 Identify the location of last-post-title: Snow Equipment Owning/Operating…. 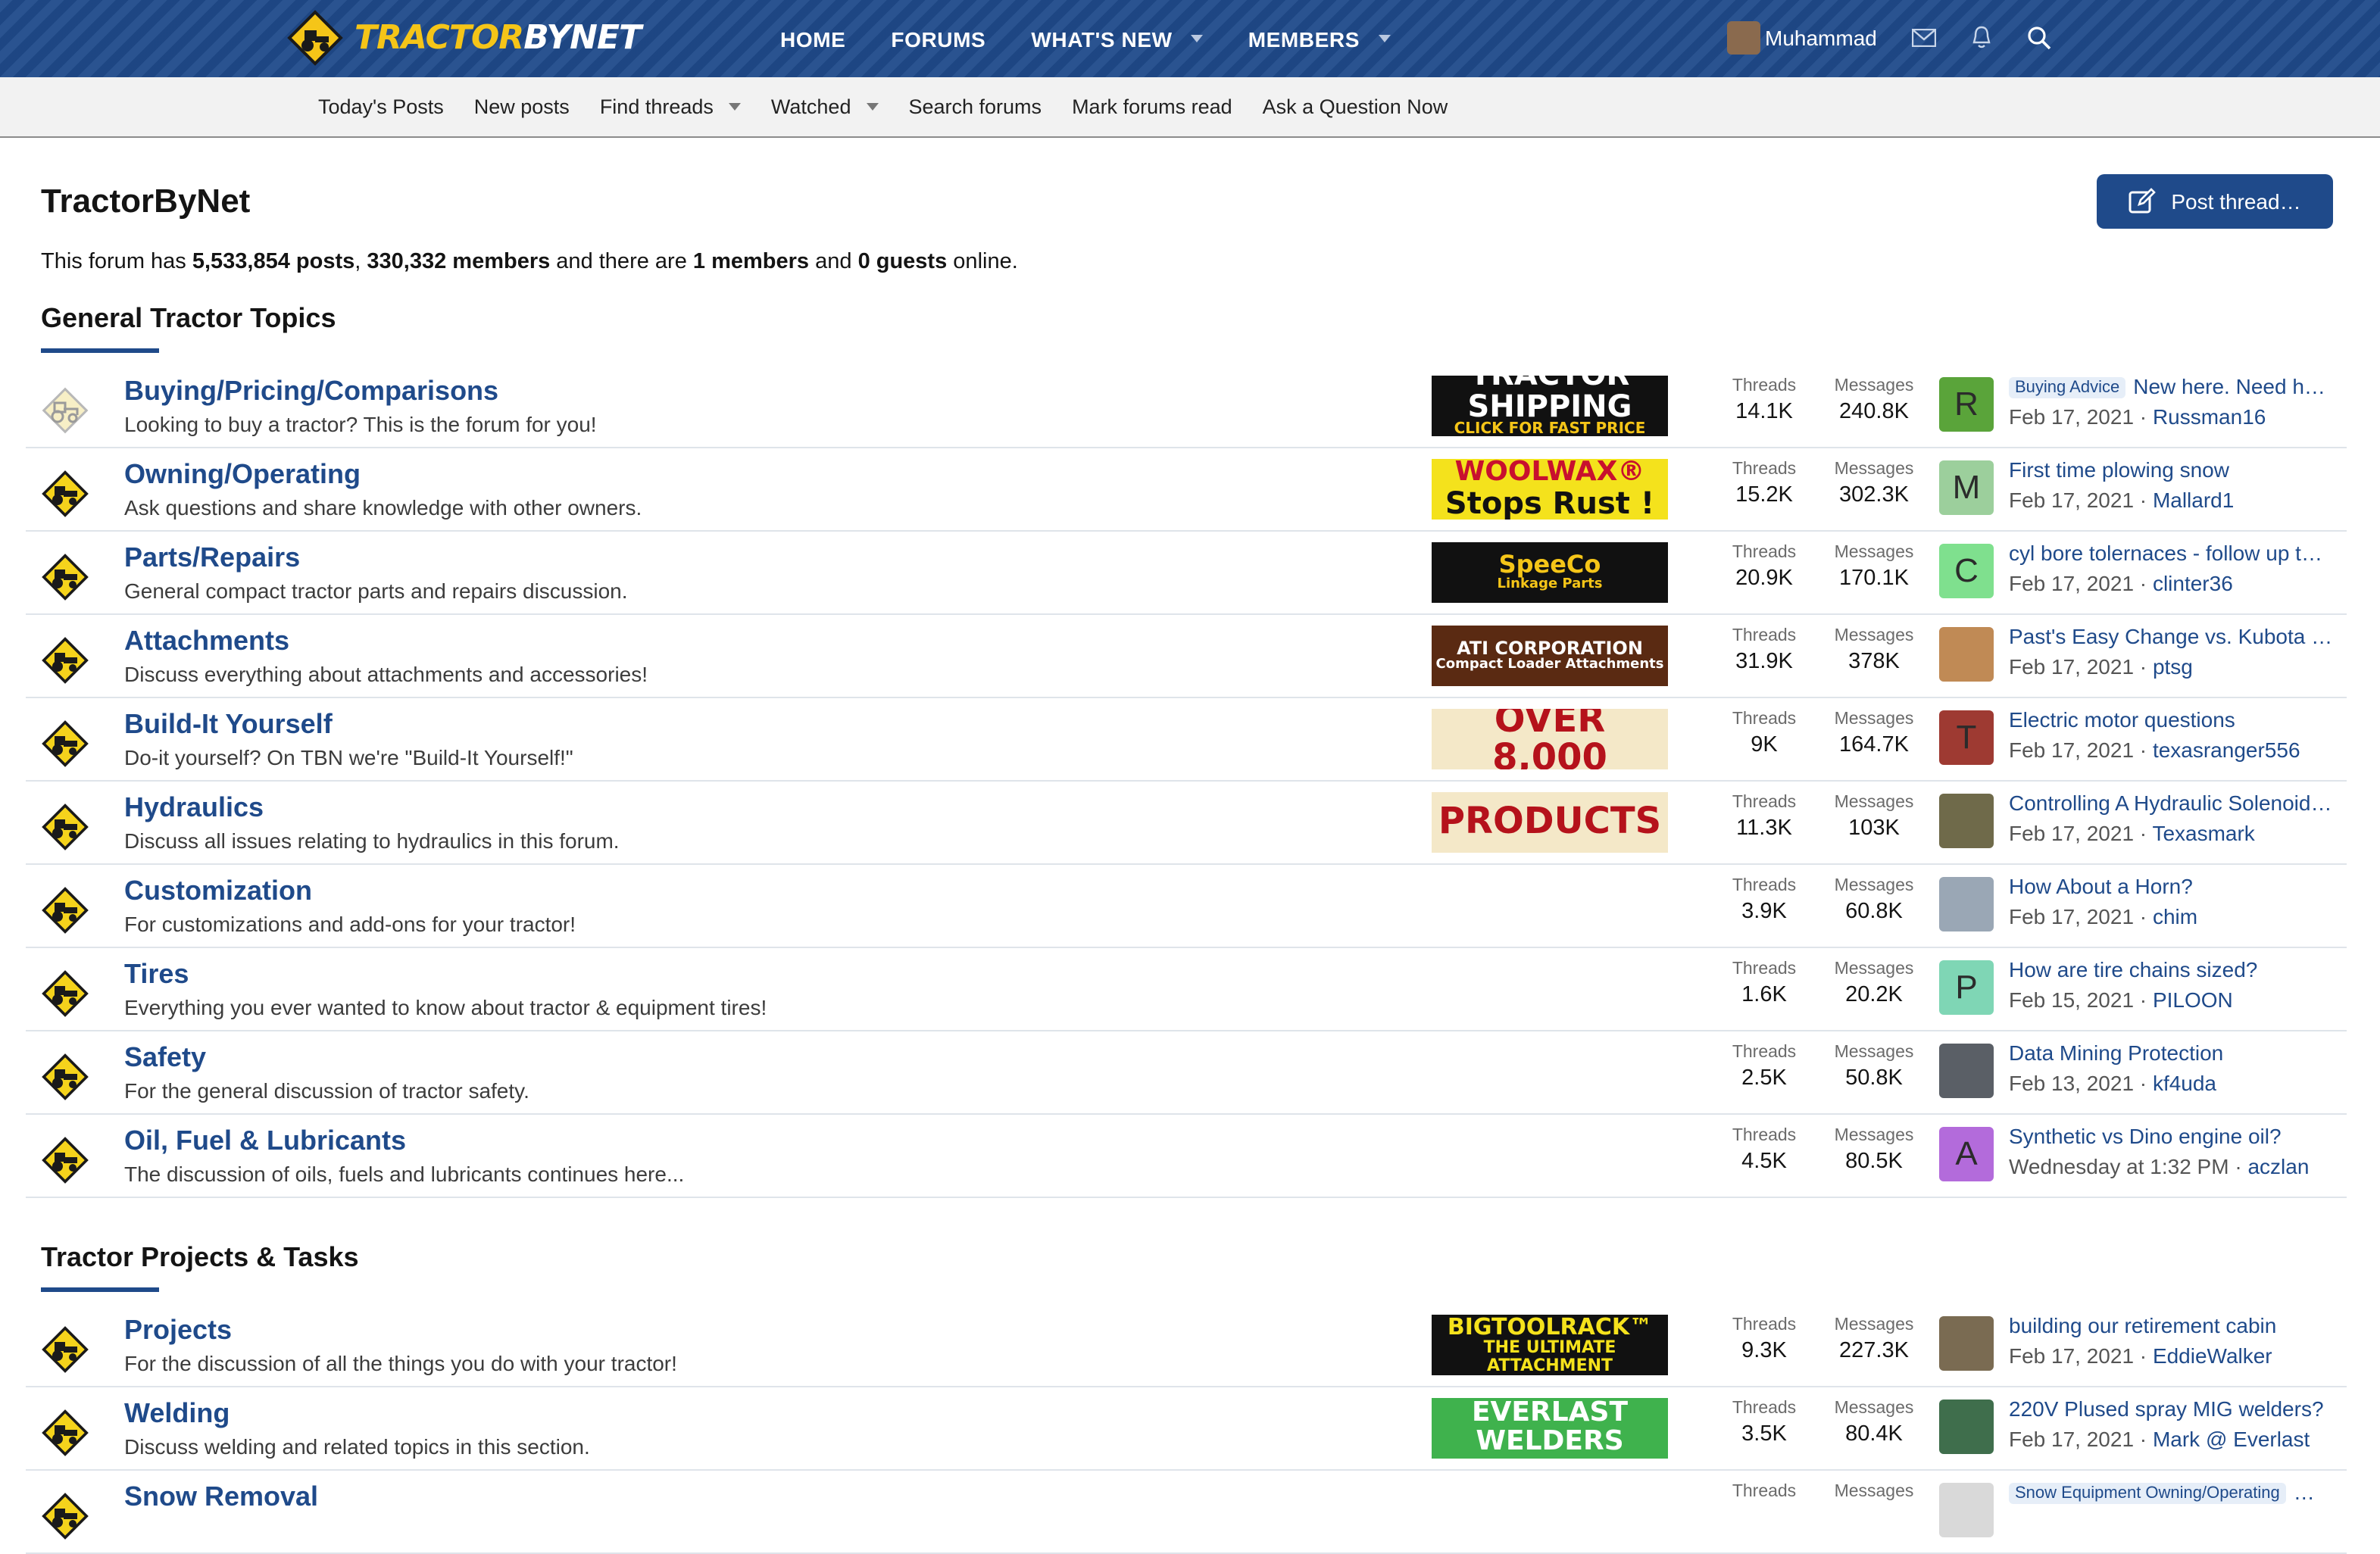
(2172, 1492).